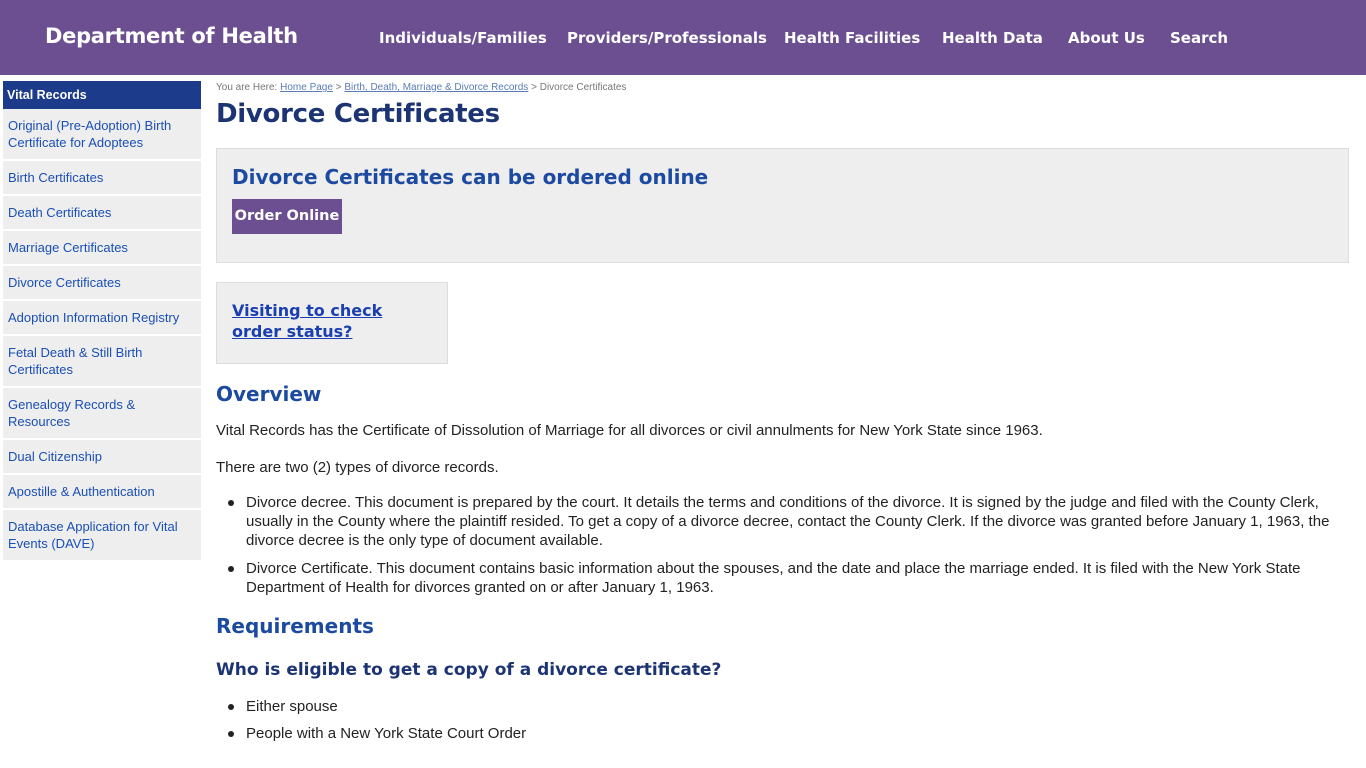  I want to click on breadcrumb-current: Divorce Certificates, so click(583, 87).